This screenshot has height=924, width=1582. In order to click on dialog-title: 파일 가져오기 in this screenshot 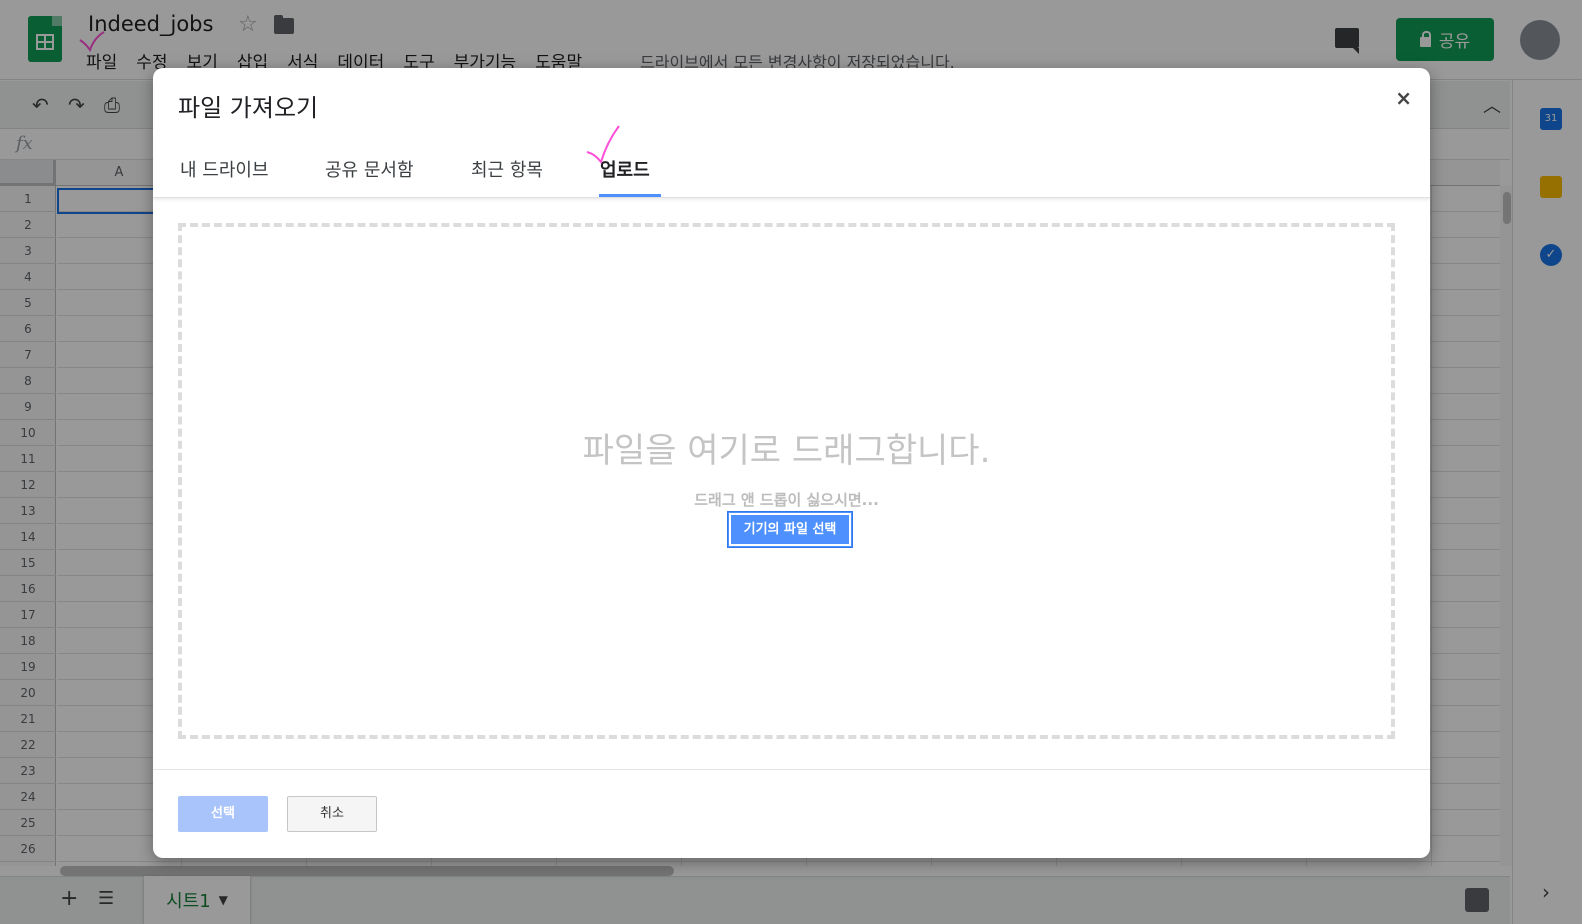, I will do `click(248, 108)`.